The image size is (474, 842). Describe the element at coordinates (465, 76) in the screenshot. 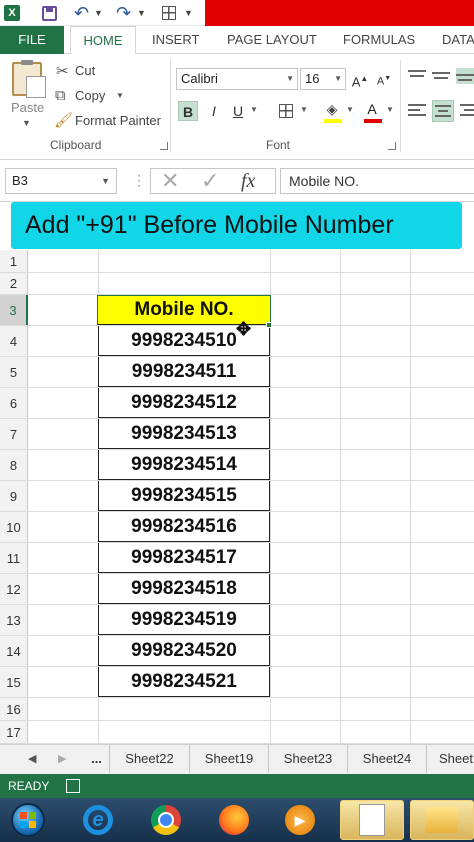

I see `align-bottom-icon` at that location.